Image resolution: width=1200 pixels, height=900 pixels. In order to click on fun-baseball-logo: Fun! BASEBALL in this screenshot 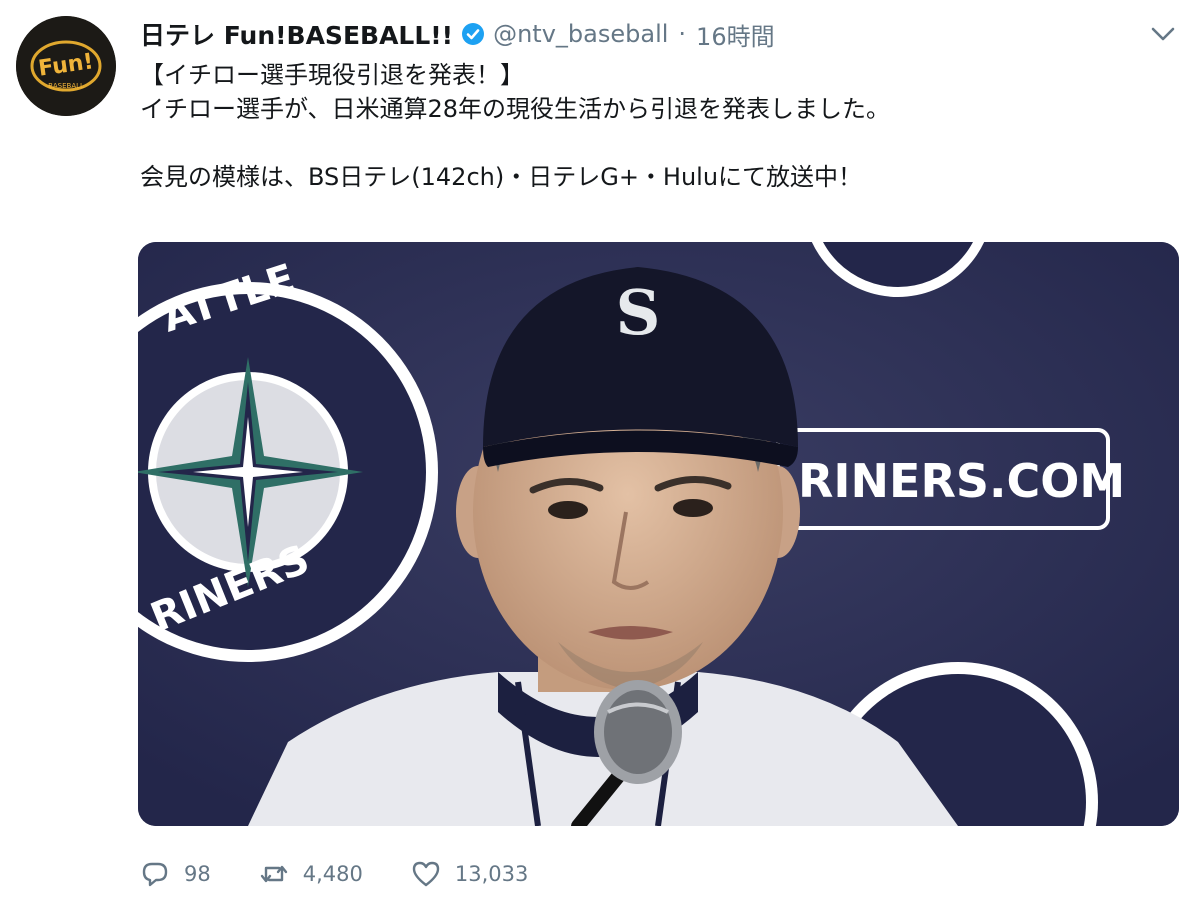, I will do `click(66, 66)`.